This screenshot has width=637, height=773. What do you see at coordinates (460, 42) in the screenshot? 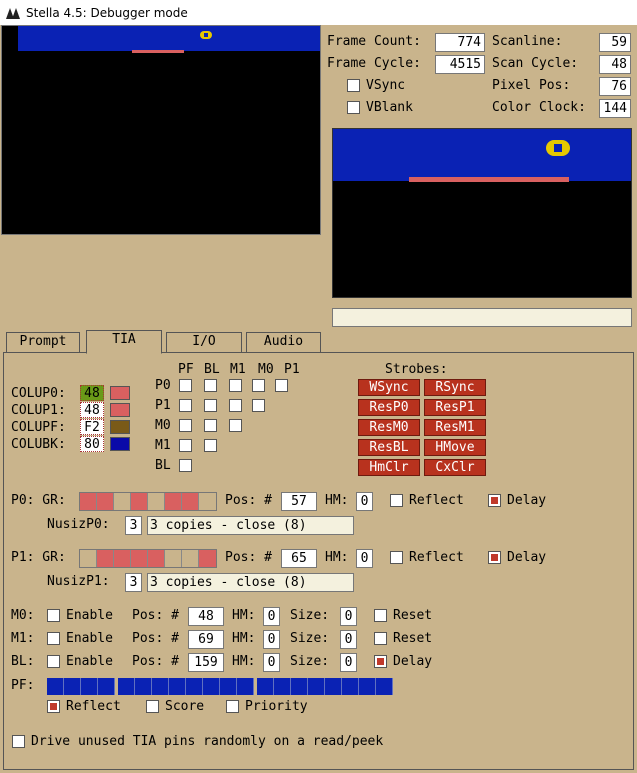
I see `frame-count-field: 774` at bounding box center [460, 42].